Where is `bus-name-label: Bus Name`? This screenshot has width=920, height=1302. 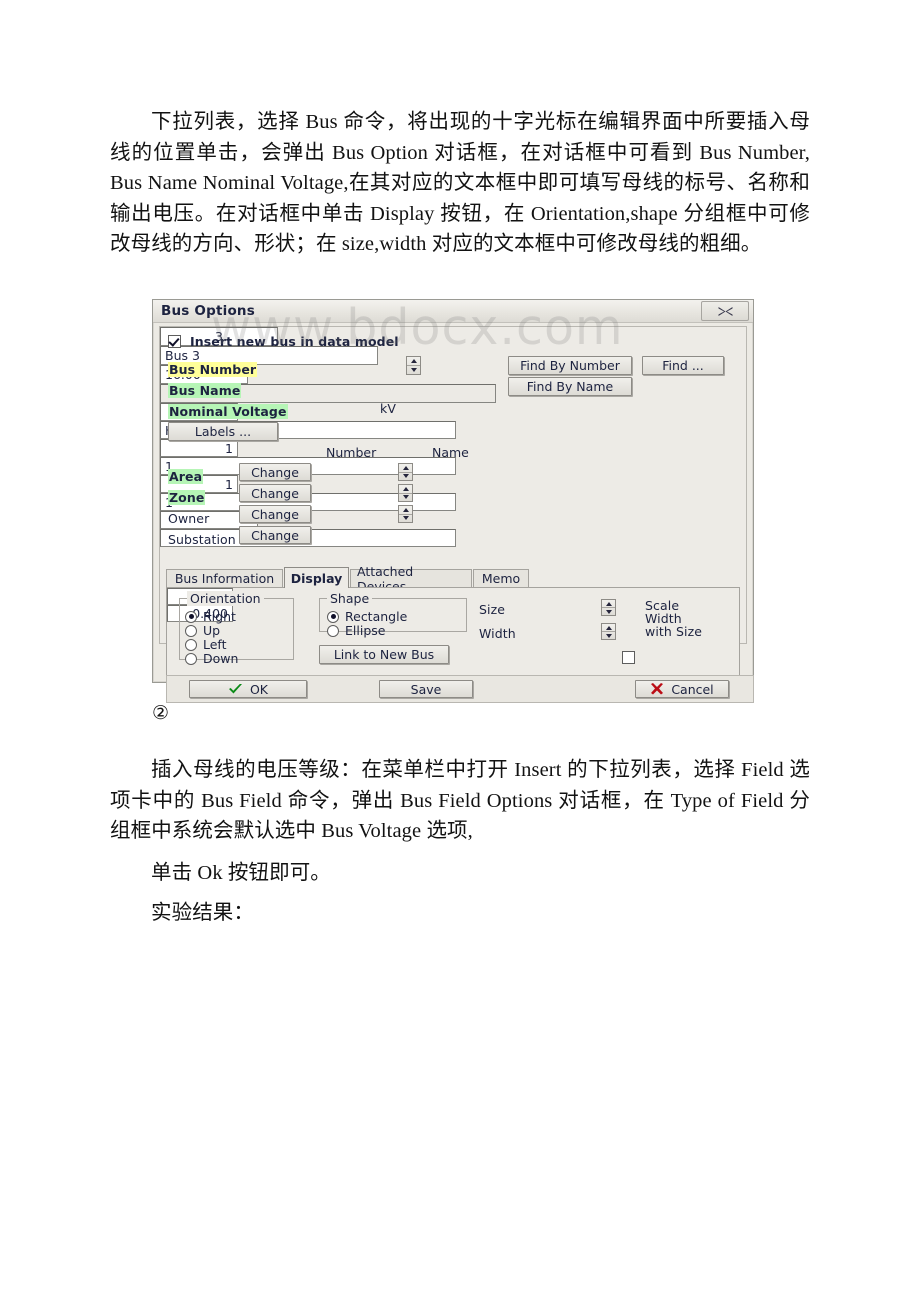
bus-name-label: Bus Name is located at coordinates (205, 390).